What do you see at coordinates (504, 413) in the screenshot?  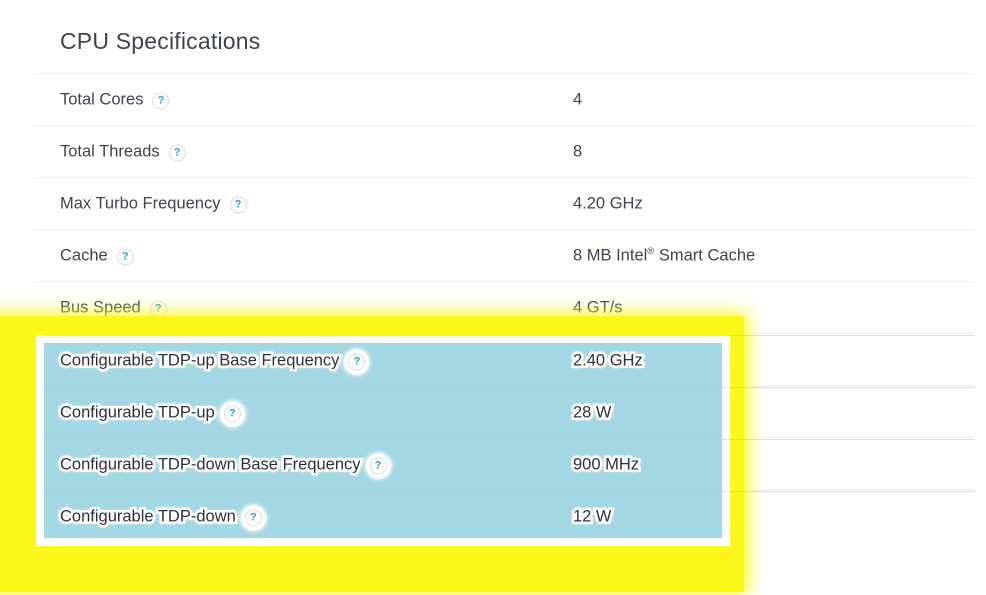 I see `table-row: Configurable TDP-up? 28 W` at bounding box center [504, 413].